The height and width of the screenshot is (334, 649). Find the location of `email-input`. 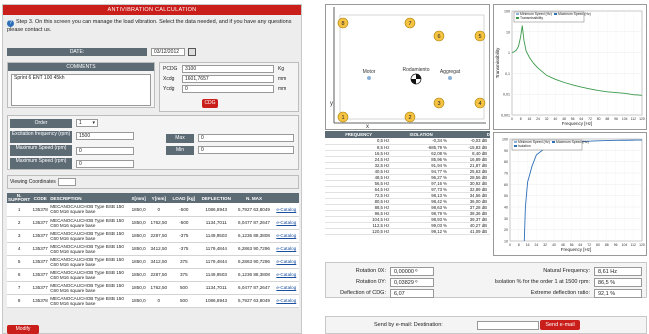

email-input is located at coordinates (508, 325).